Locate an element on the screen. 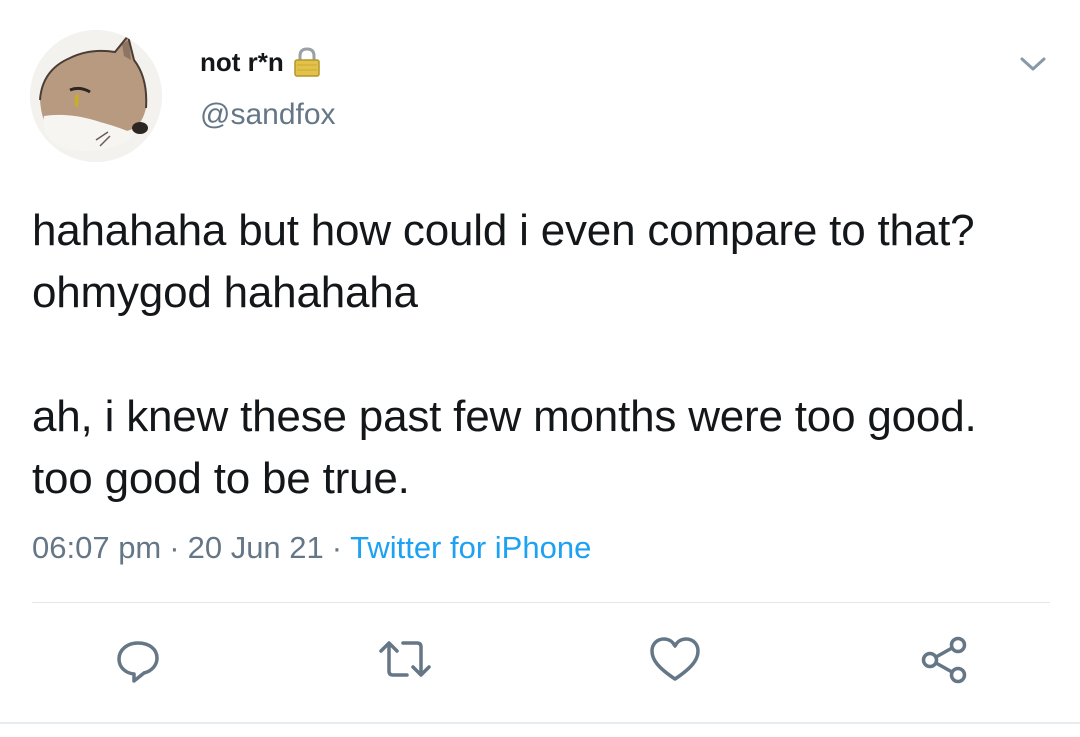 The height and width of the screenshot is (737, 1080). fox-avatar-image is located at coordinates (96, 96).